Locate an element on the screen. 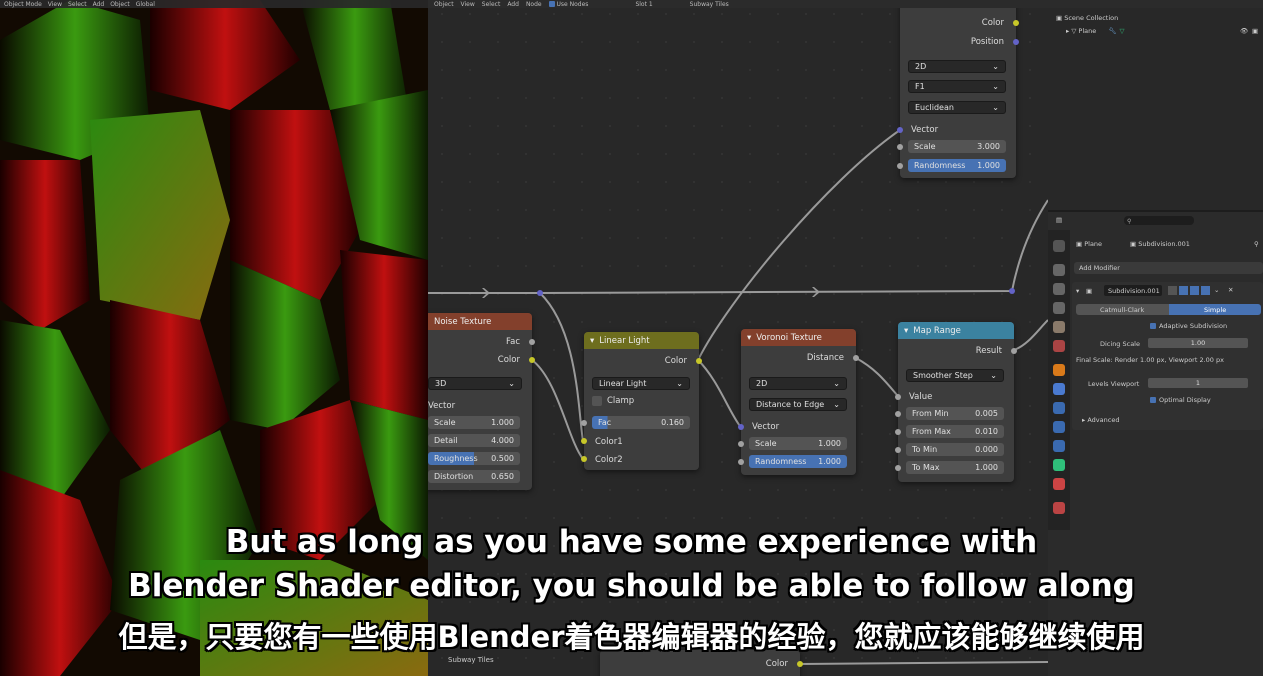  select-menu: Select is located at coordinates (491, 4).